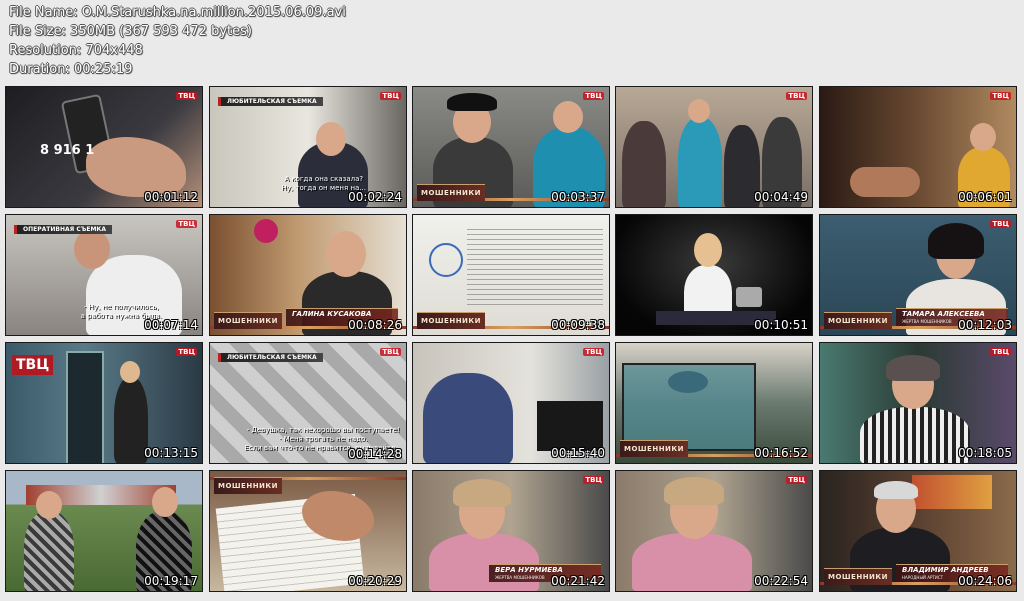 Image resolution: width=1024 pixels, height=601 pixels. Describe the element at coordinates (918, 147) in the screenshot. I see `thumbnail-5: ТВЦ 00:06:01` at that location.